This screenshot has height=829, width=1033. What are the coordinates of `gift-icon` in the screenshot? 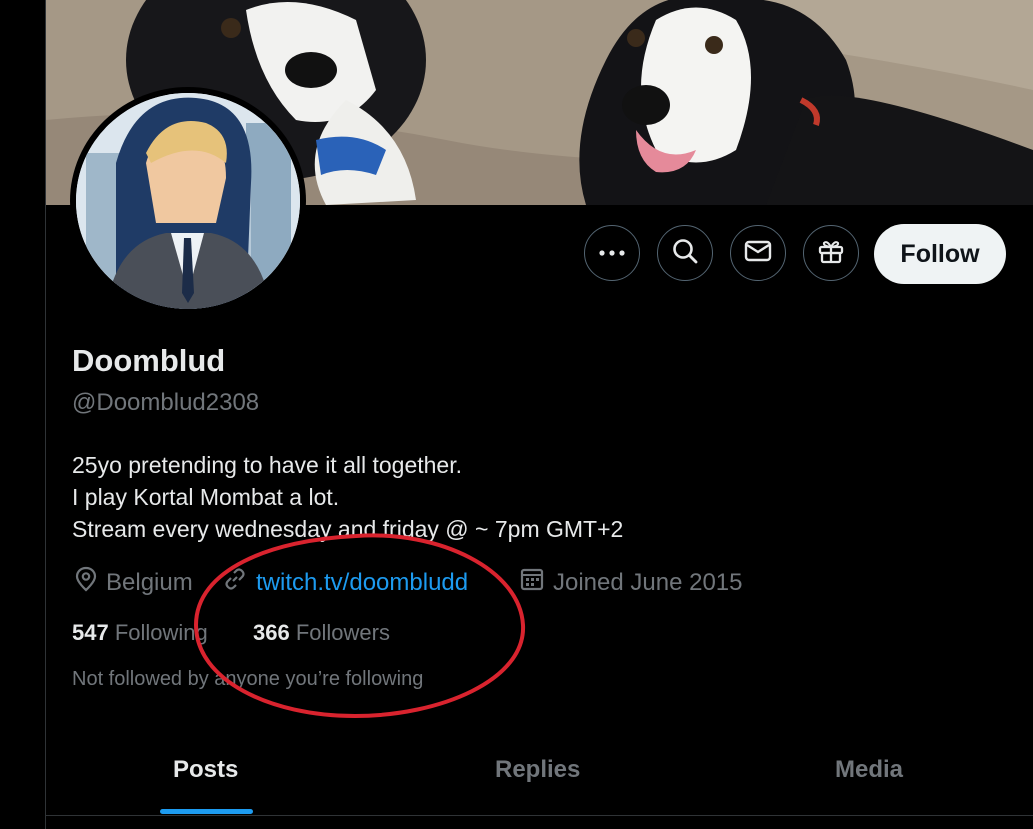 It's located at (831, 253).